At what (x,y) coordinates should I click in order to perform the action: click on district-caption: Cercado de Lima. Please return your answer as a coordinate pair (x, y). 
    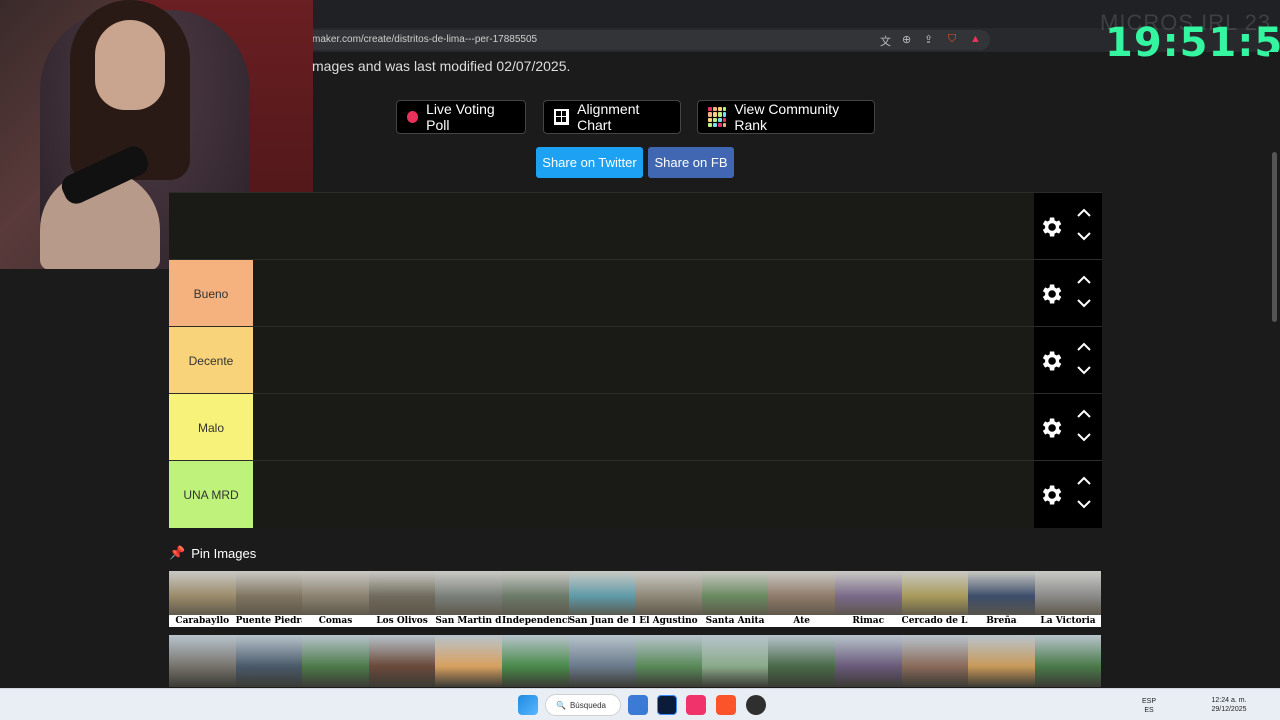
    Looking at the image, I should click on (935, 621).